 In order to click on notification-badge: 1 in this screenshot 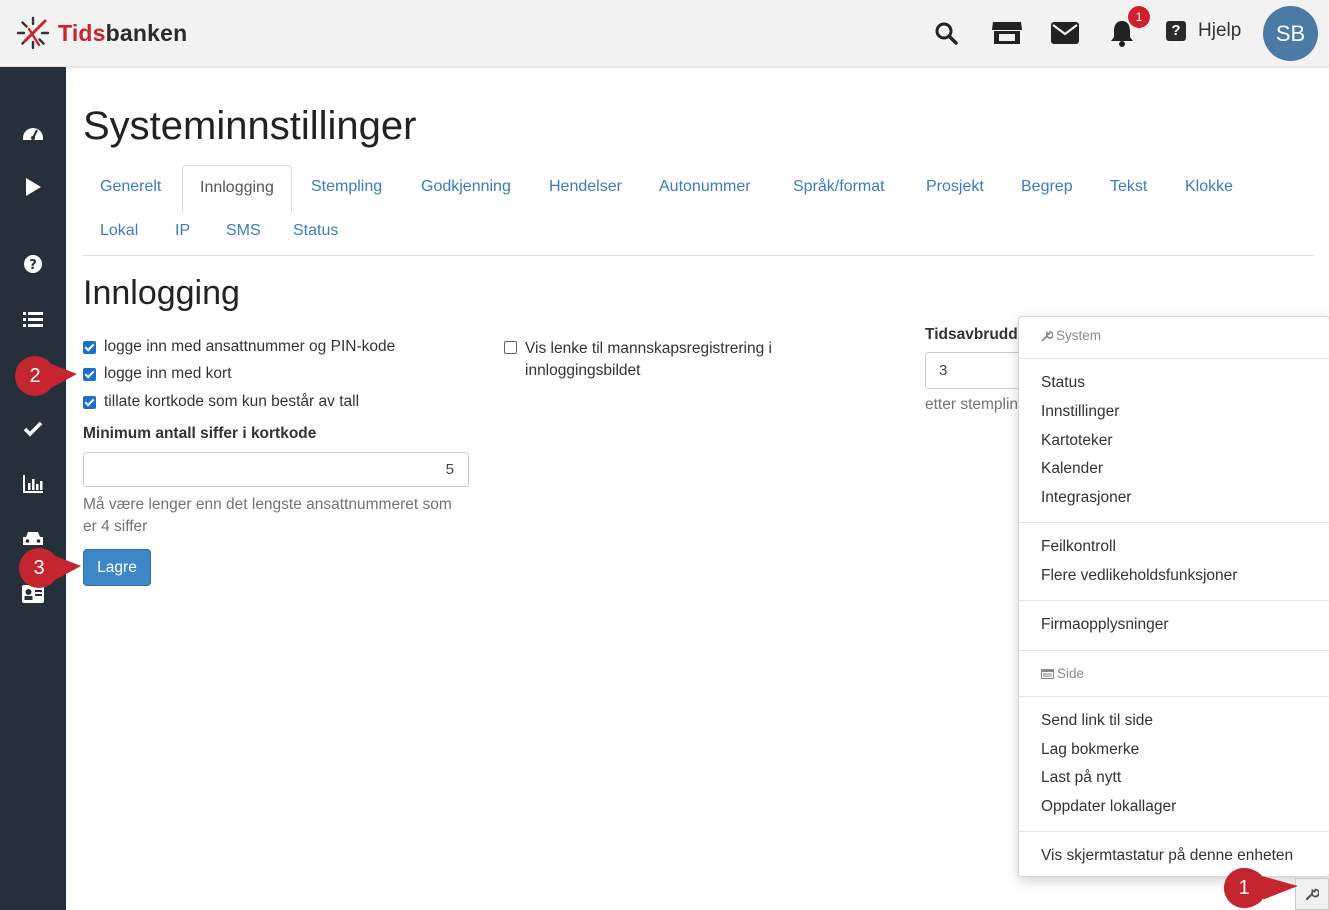, I will do `click(1139, 17)`.